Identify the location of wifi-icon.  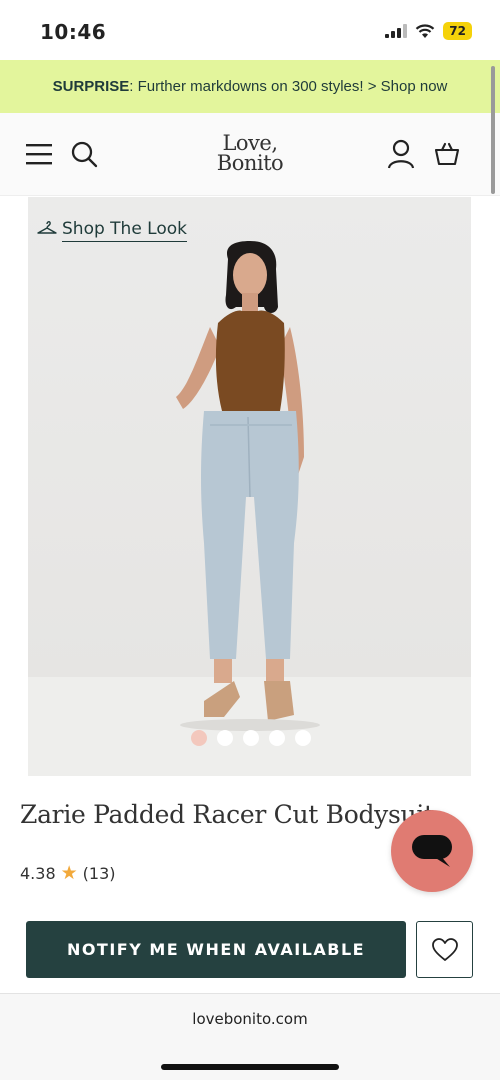
(425, 30).